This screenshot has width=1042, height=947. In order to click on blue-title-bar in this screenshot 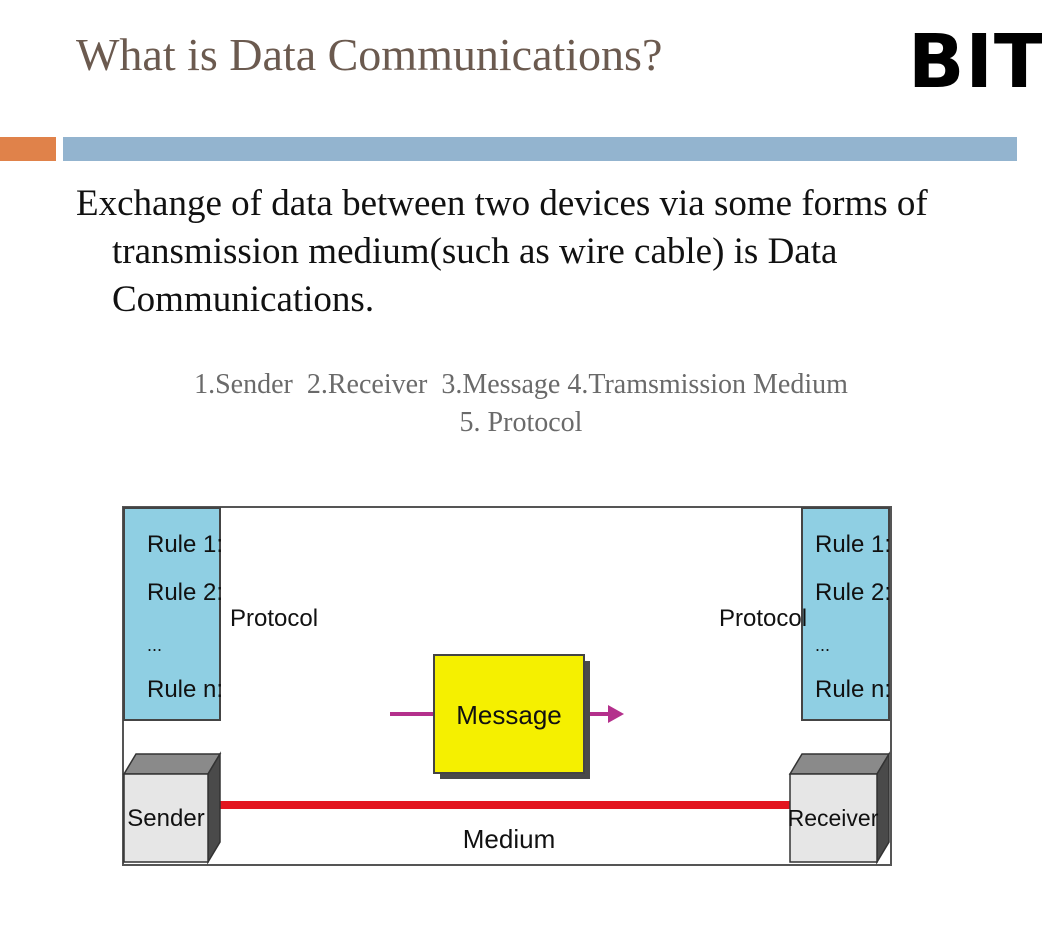, I will do `click(540, 149)`.